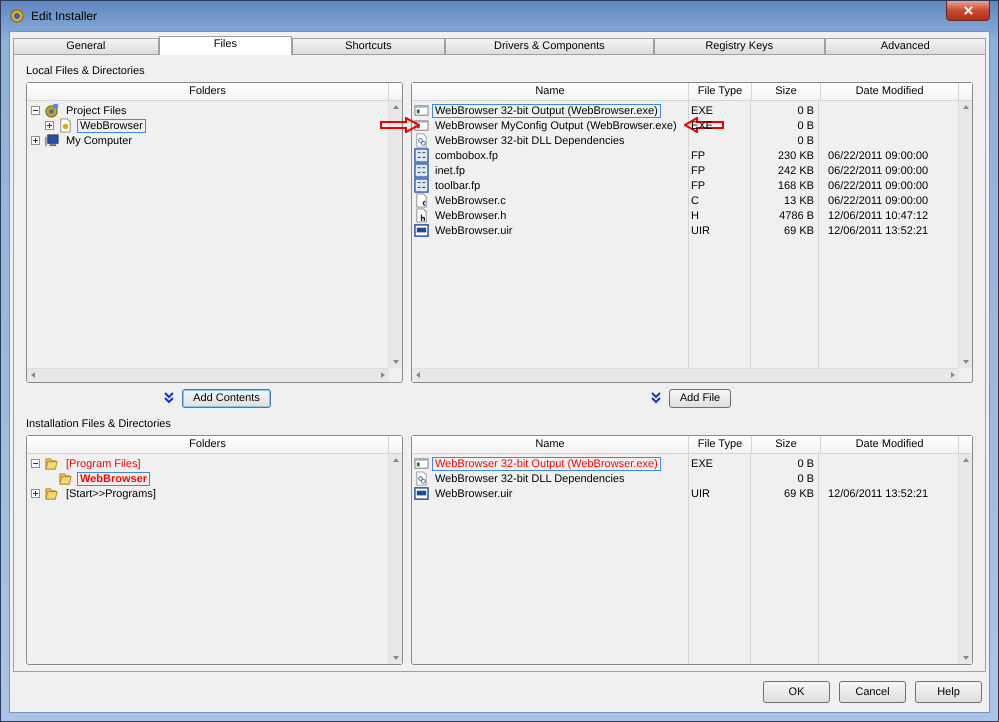  Describe the element at coordinates (872, 692) in the screenshot. I see `dialog-button: Cancel` at that location.